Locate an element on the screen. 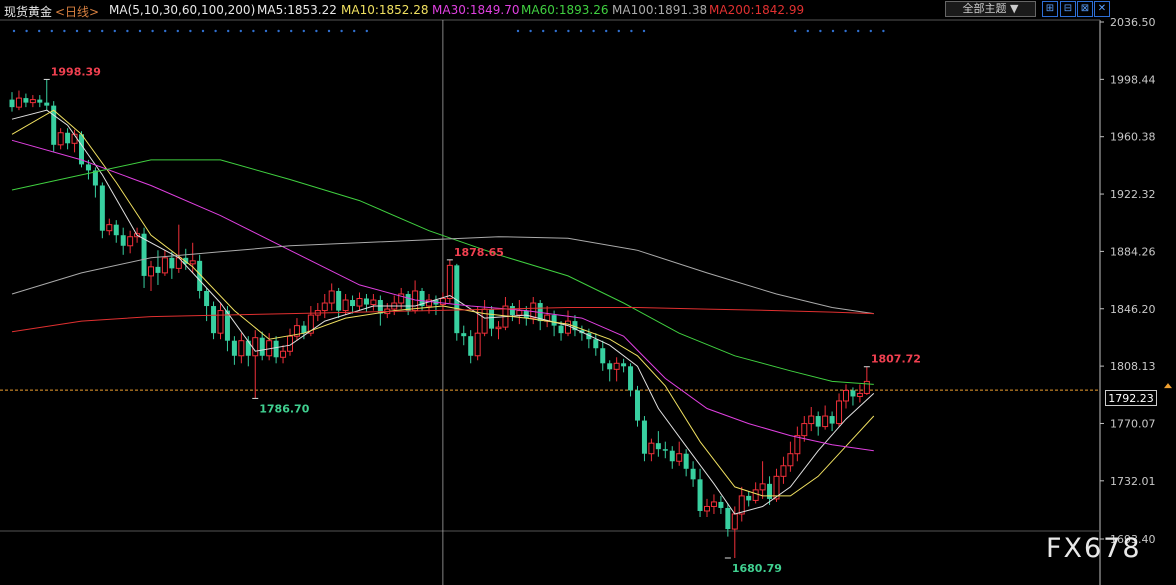  y-tick-label: 1884.26 is located at coordinates (1133, 251).